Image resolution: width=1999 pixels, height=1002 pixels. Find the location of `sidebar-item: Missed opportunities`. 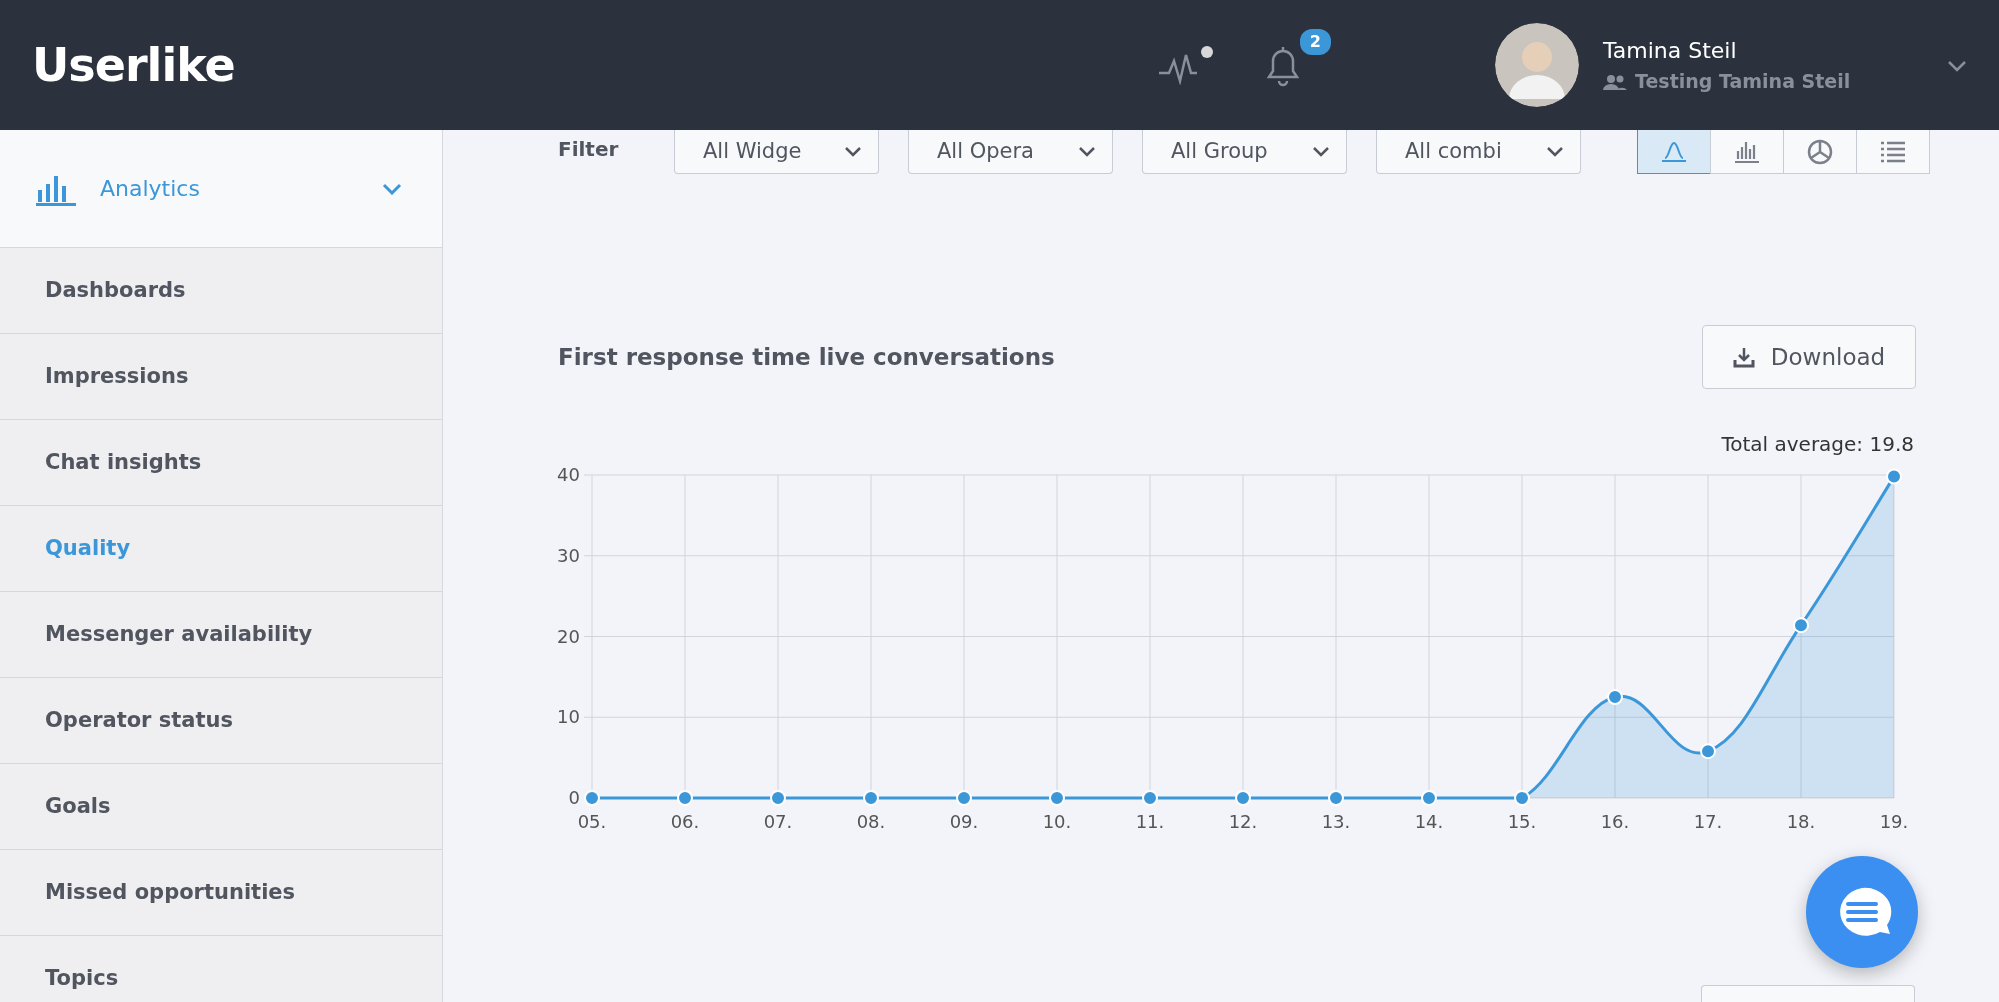

sidebar-item: Missed opportunities is located at coordinates (221, 893).